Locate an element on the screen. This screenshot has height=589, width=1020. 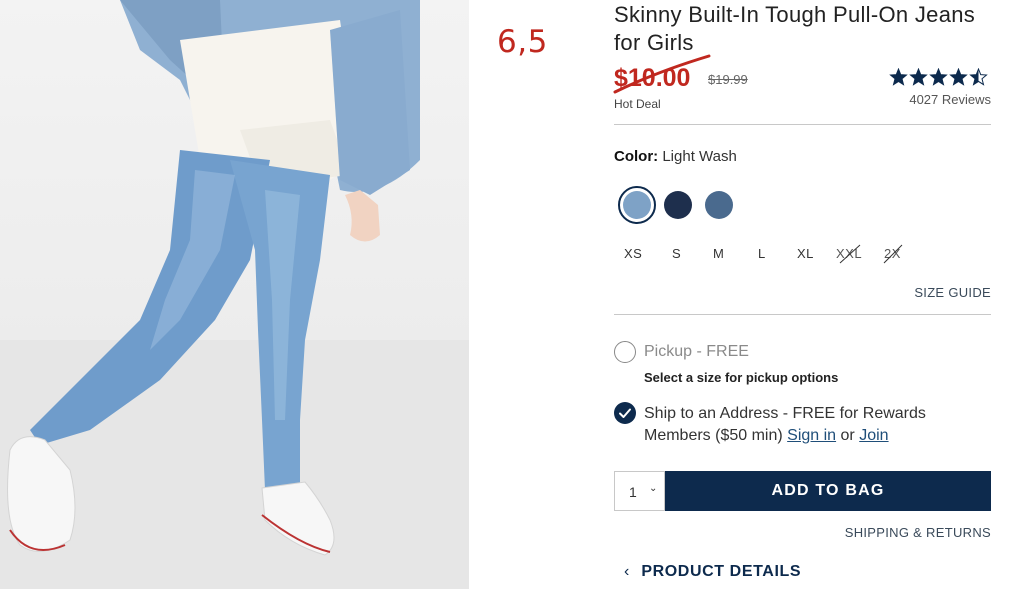
size-m: M is located at coordinates (718, 253).